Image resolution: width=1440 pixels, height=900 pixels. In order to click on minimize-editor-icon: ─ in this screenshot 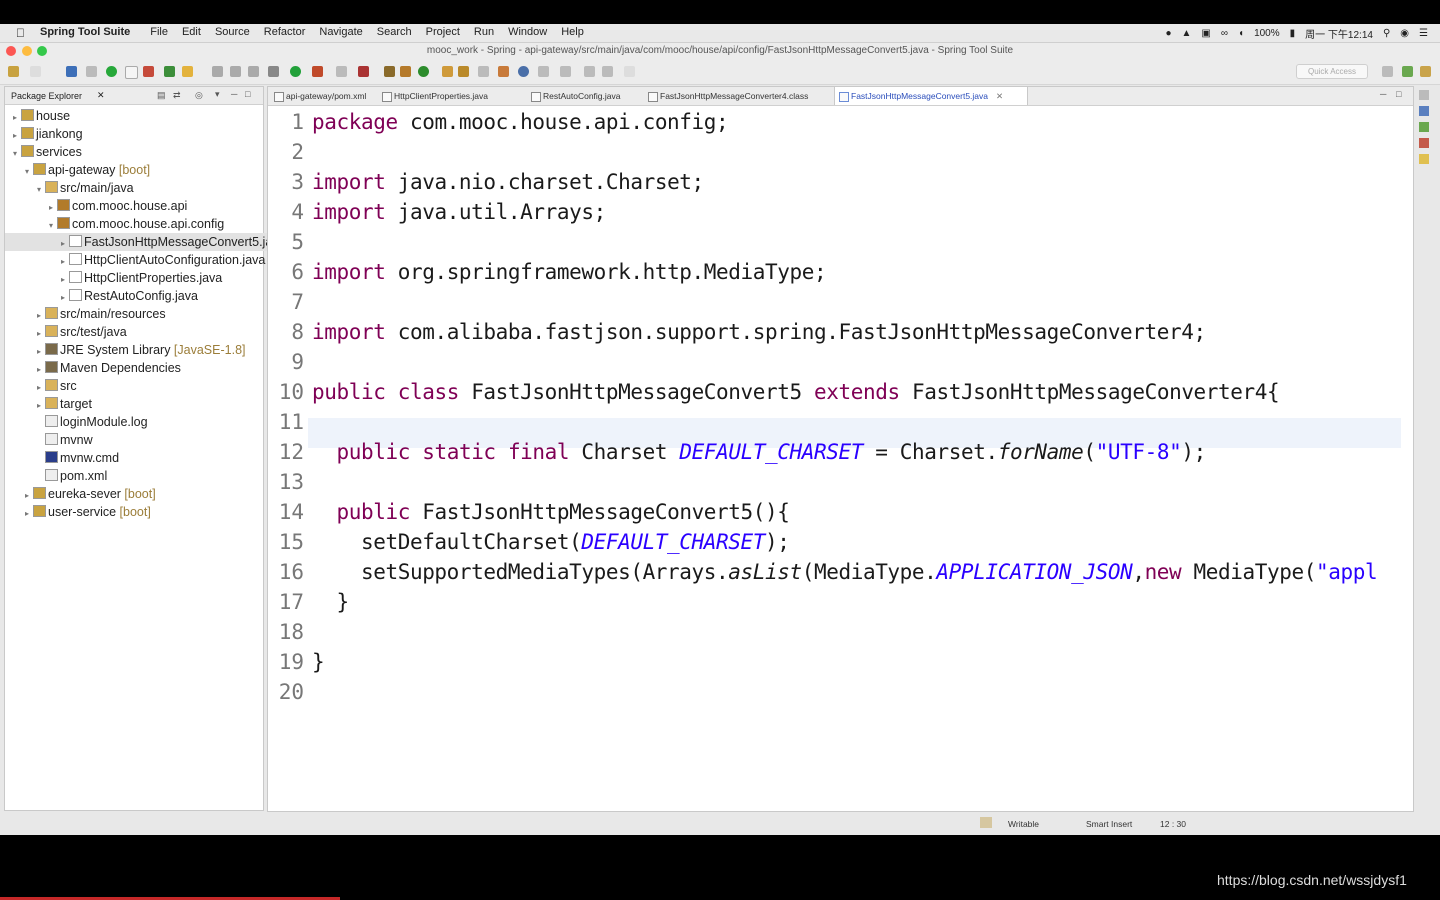, I will do `click(1383, 94)`.